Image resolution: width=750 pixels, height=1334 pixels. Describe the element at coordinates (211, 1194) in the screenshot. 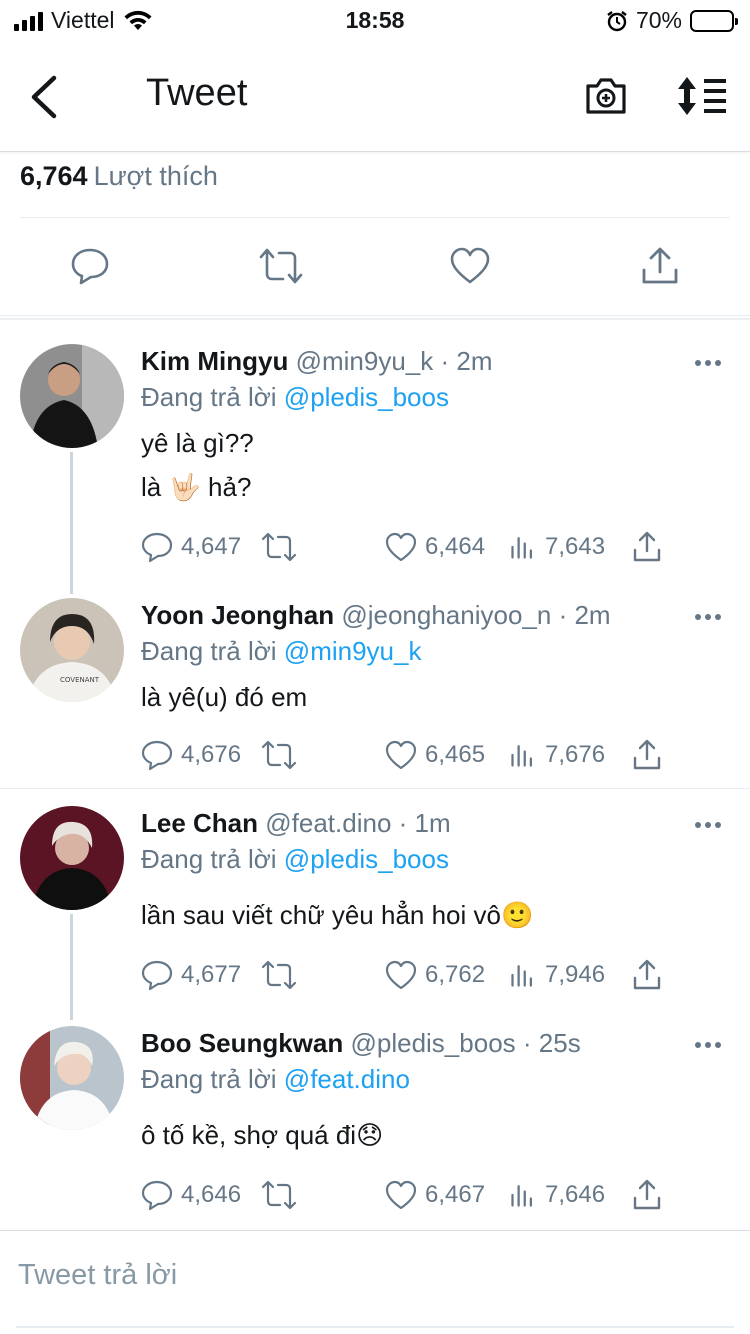

I see `reply-count: 4,646` at that location.